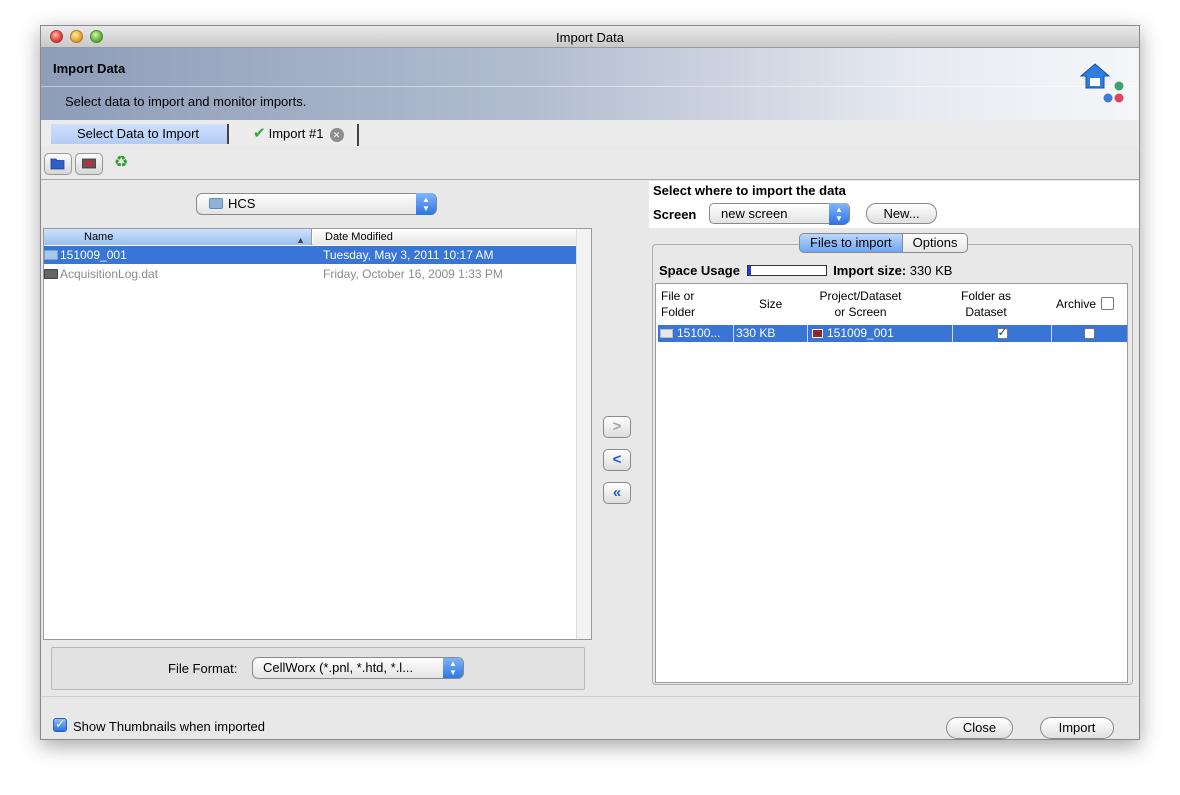  I want to click on column-date-header: Date Modified, so click(444, 237).